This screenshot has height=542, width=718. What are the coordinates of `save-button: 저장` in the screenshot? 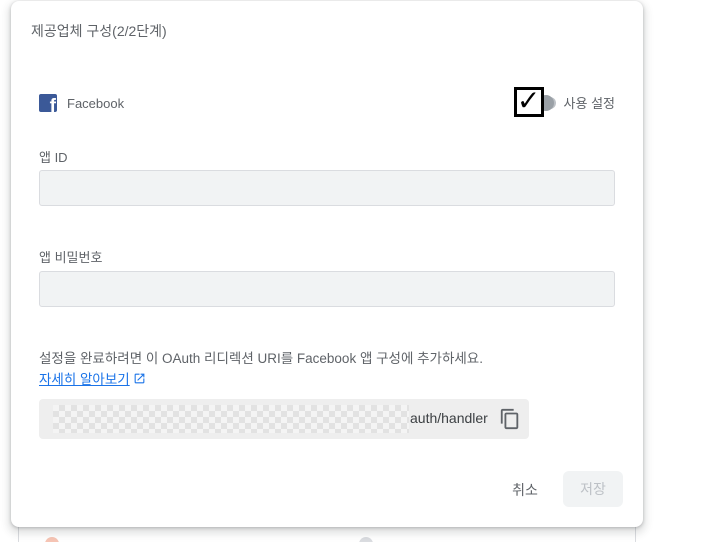 It's located at (593, 489).